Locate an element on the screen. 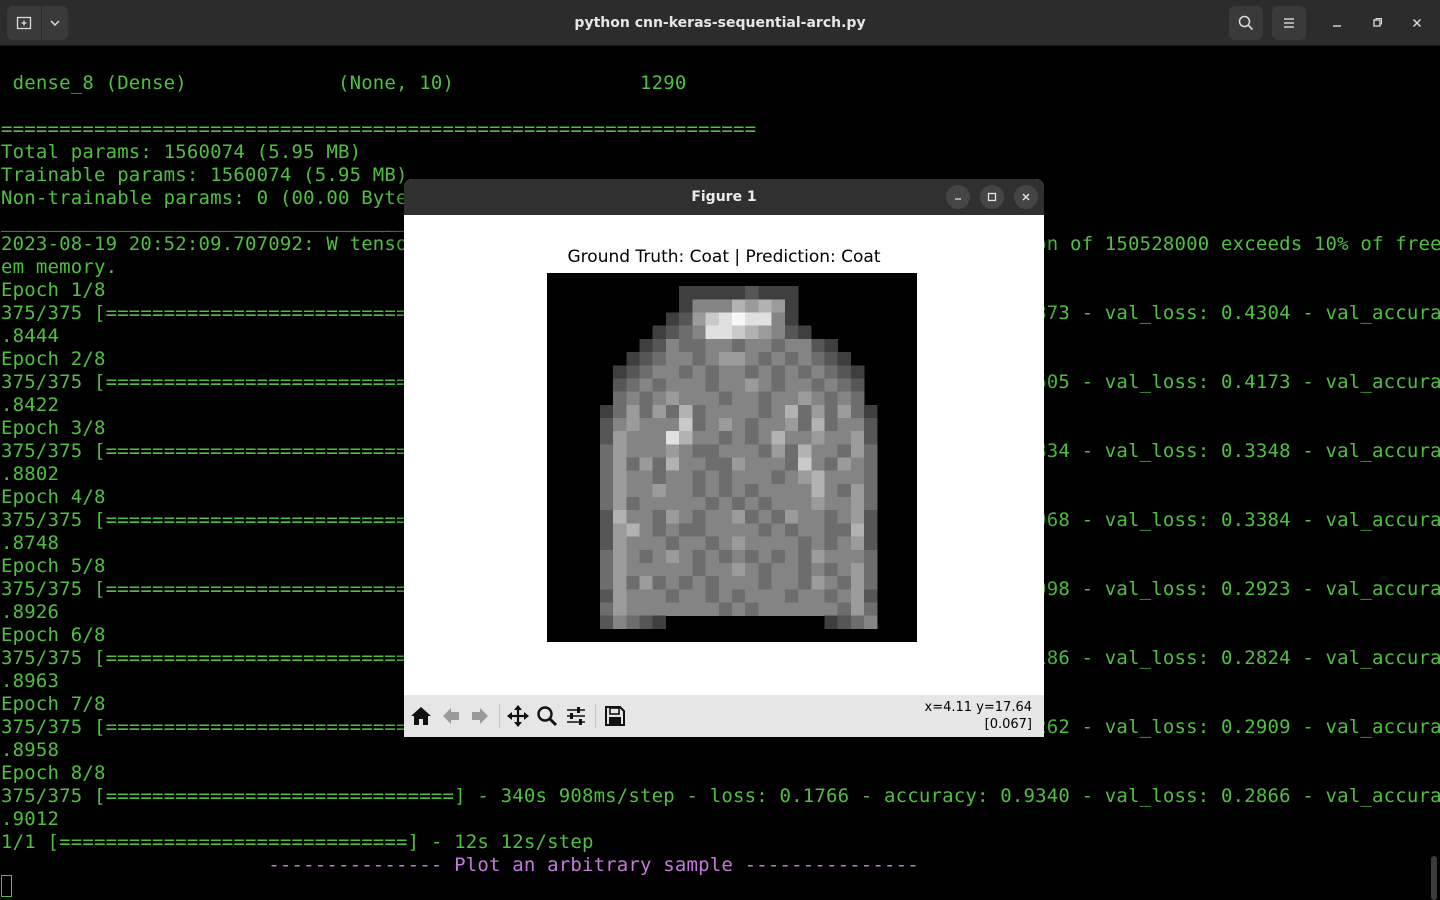 This screenshot has width=1440, height=900. tab-menu-button is located at coordinates (55, 23).